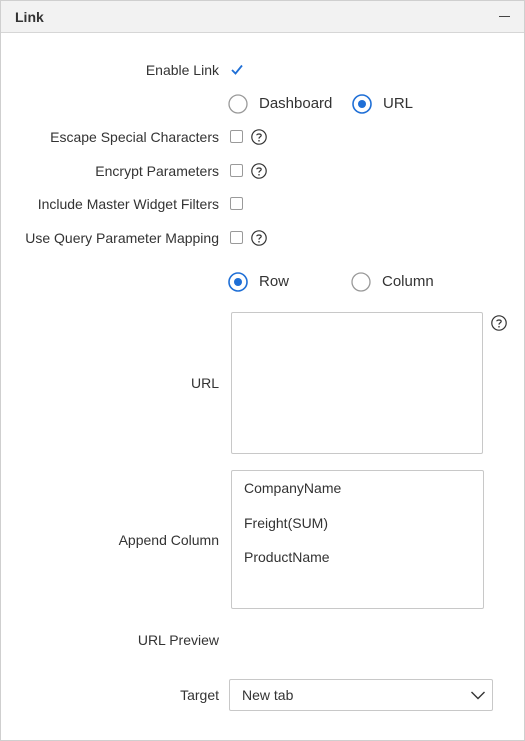 The width and height of the screenshot is (525, 741). Describe the element at coordinates (357, 383) in the screenshot. I see `url-textarea` at that location.